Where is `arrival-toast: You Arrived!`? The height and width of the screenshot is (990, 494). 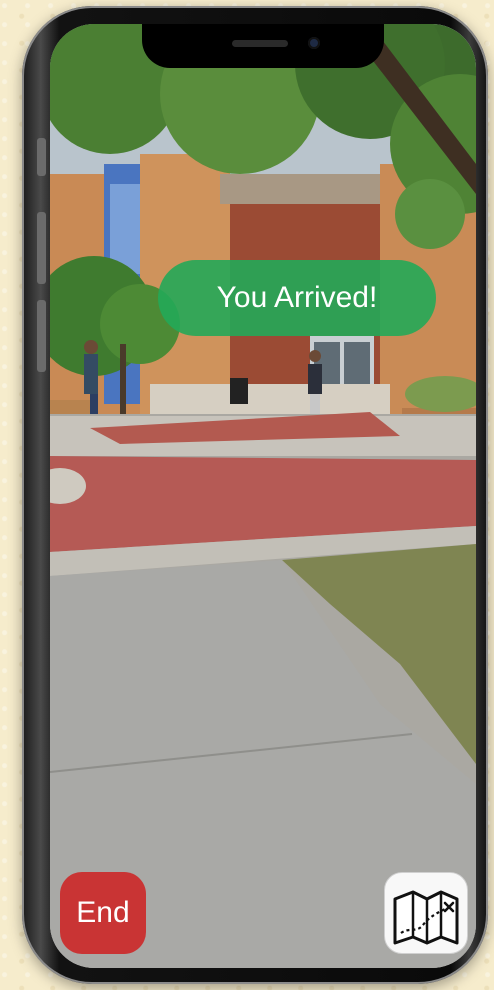 arrival-toast: You Arrived! is located at coordinates (297, 298).